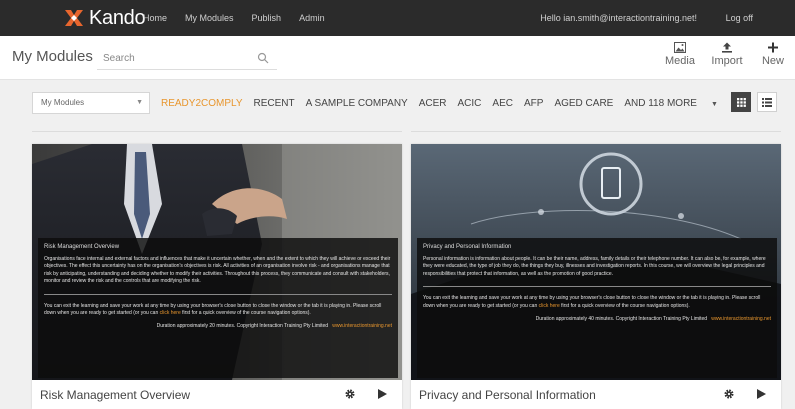  What do you see at coordinates (209, 18) in the screenshot?
I see `nav-my-modules: My Modules` at bounding box center [209, 18].